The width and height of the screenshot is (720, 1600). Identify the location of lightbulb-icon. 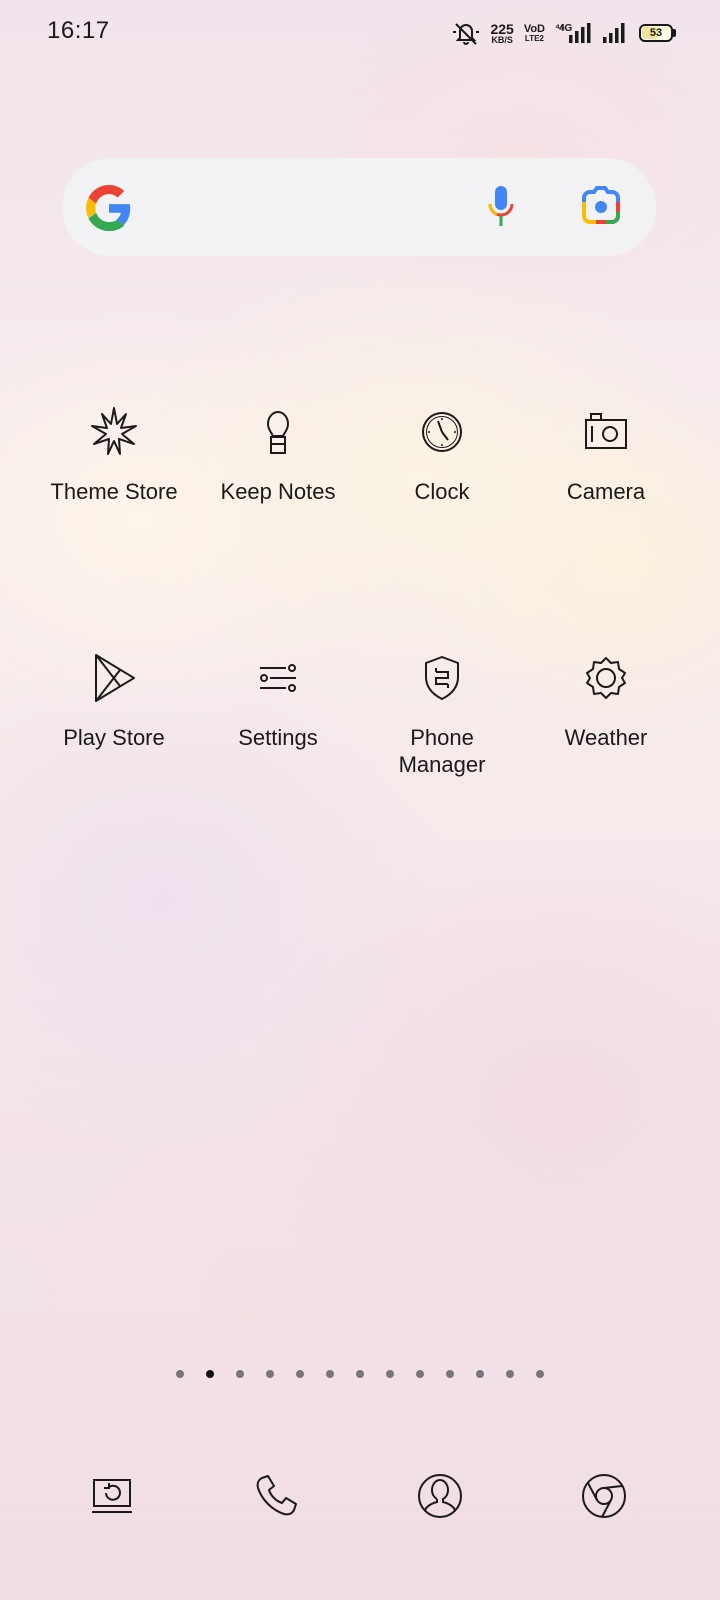
(278, 432).